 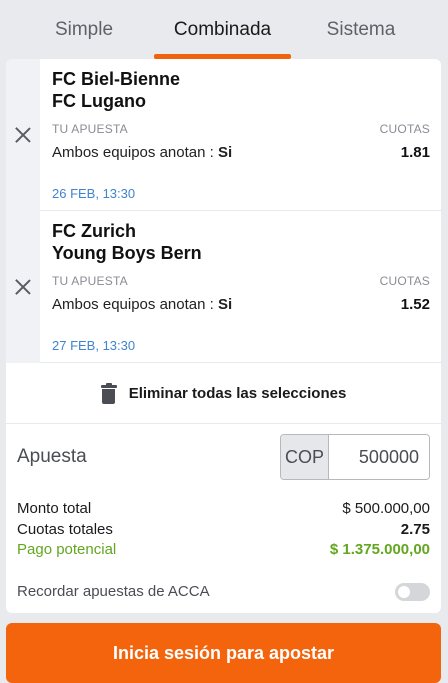 I want to click on odds-value: 1.81, so click(x=415, y=152).